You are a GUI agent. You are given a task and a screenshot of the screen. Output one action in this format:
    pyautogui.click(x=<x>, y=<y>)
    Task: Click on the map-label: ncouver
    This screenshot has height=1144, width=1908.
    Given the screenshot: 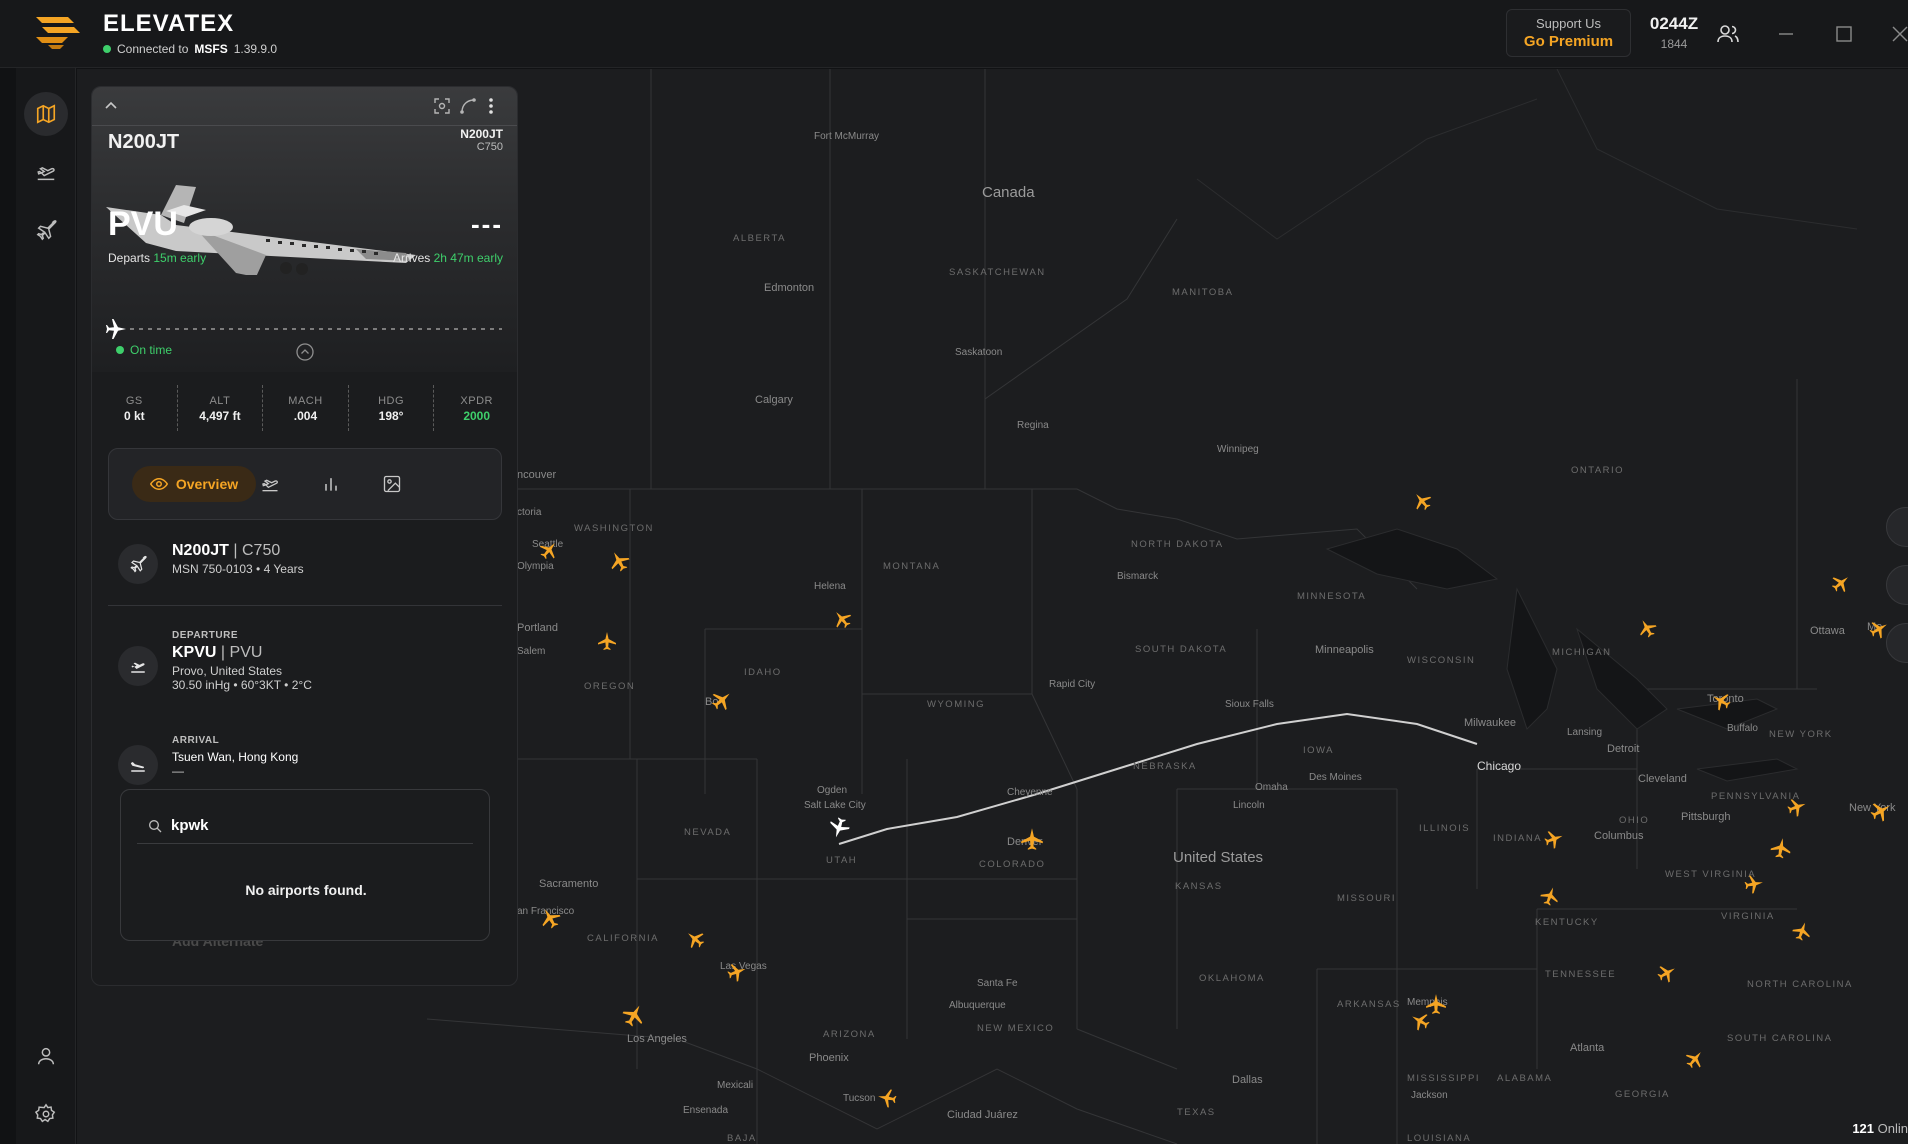 What is the action you would take?
    pyautogui.click(x=537, y=475)
    